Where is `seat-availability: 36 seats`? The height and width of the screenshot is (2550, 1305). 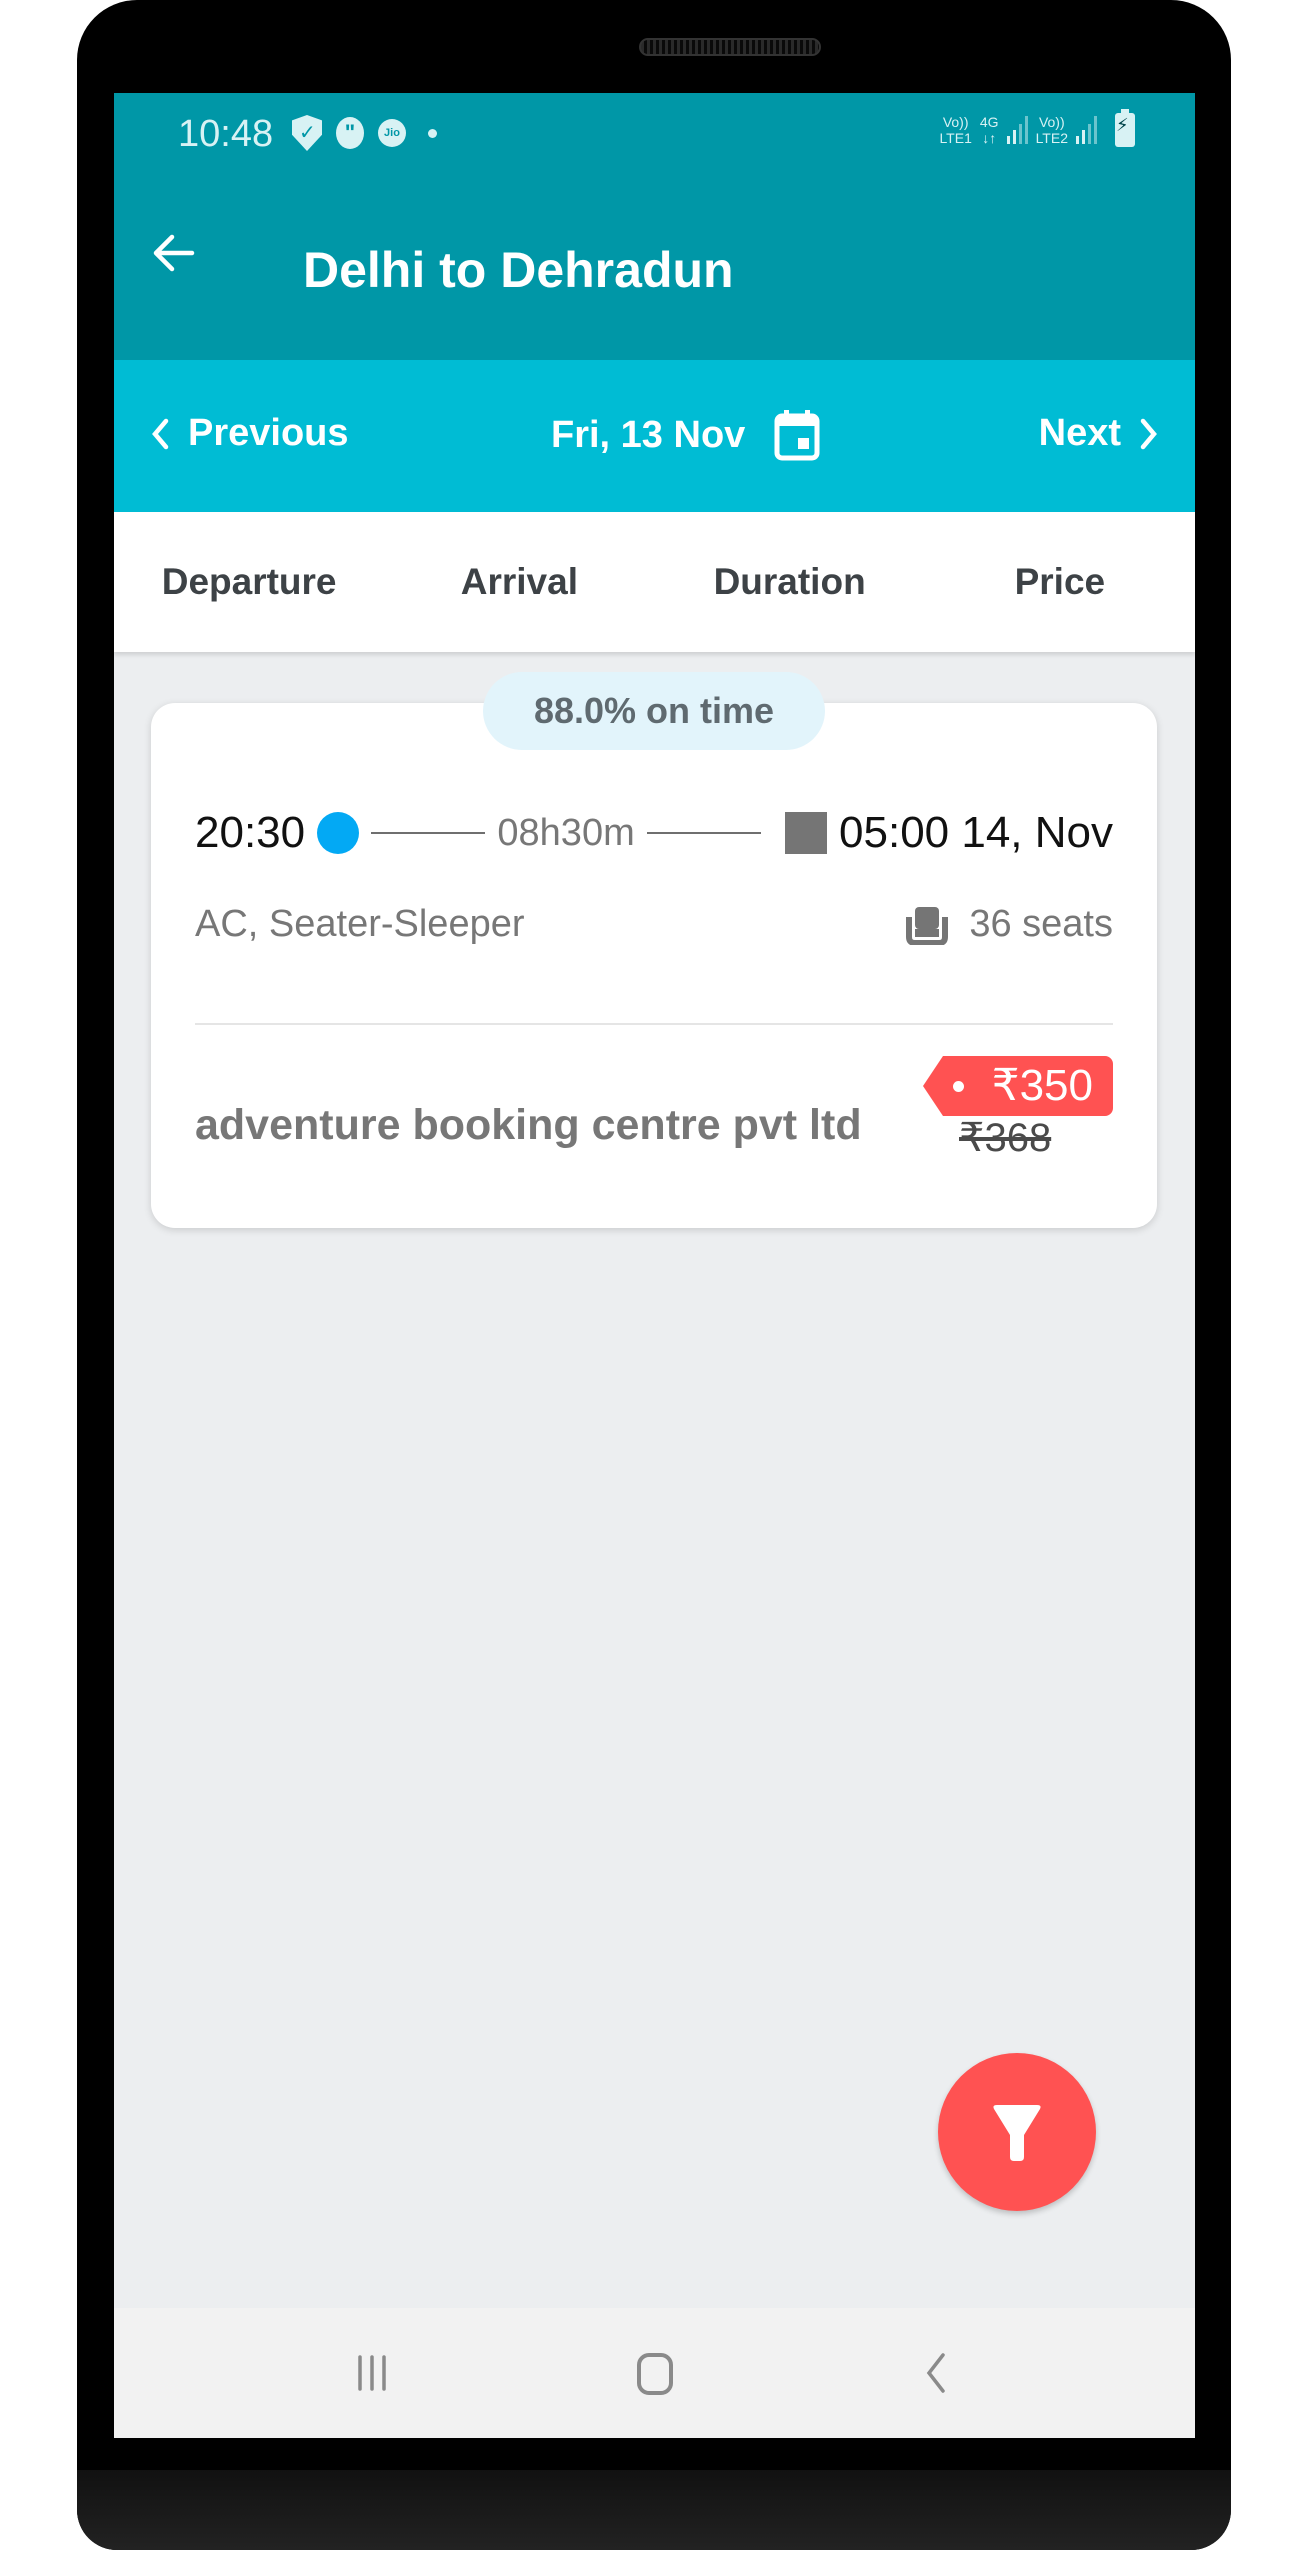
seat-availability: 36 seats is located at coordinates (1009, 924).